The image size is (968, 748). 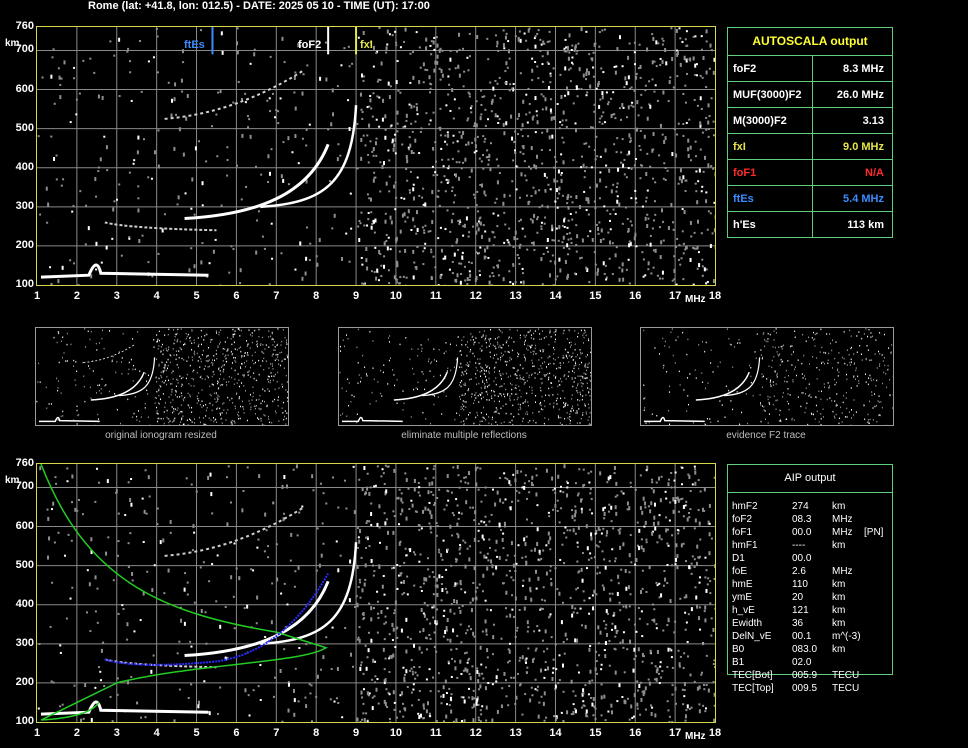 What do you see at coordinates (24, 88) in the screenshot?
I see `top-y-tick: 600` at bounding box center [24, 88].